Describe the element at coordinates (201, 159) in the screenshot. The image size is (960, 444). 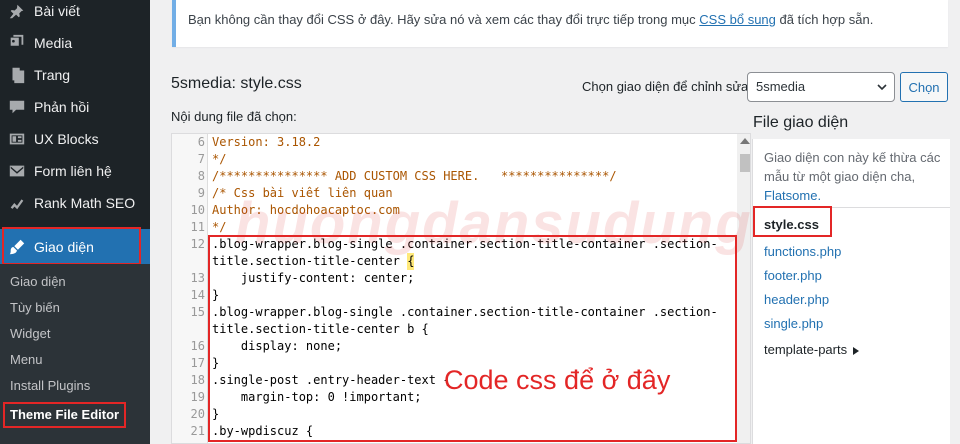
I see `line-number: 7` at that location.